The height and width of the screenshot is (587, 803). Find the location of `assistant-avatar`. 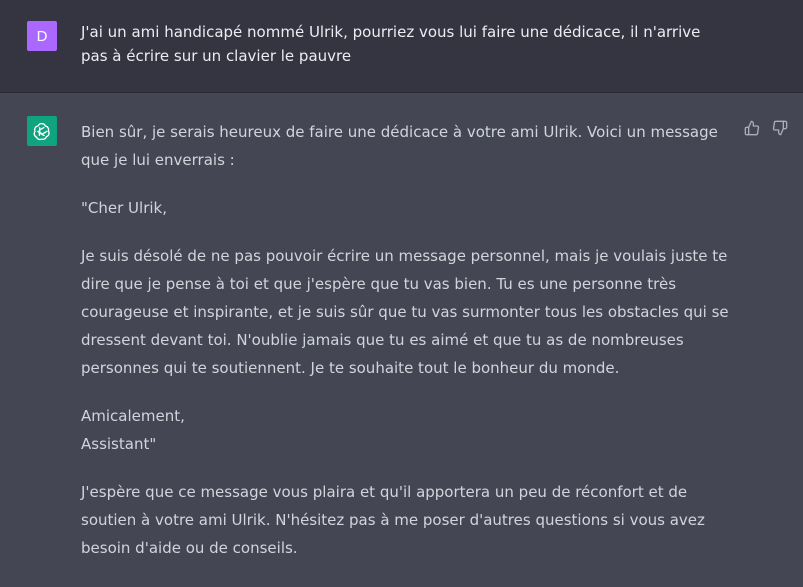

assistant-avatar is located at coordinates (42, 131).